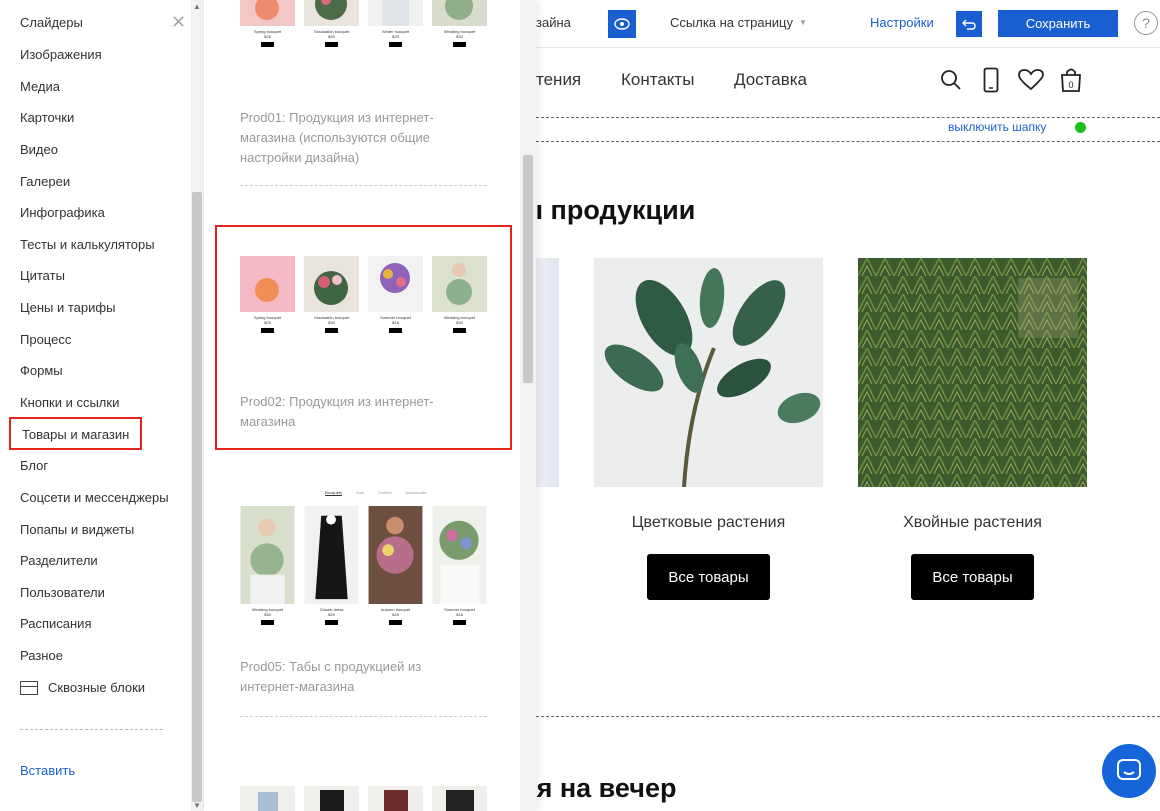  I want to click on scroll-down-arrow-icon: ▼, so click(197, 805).